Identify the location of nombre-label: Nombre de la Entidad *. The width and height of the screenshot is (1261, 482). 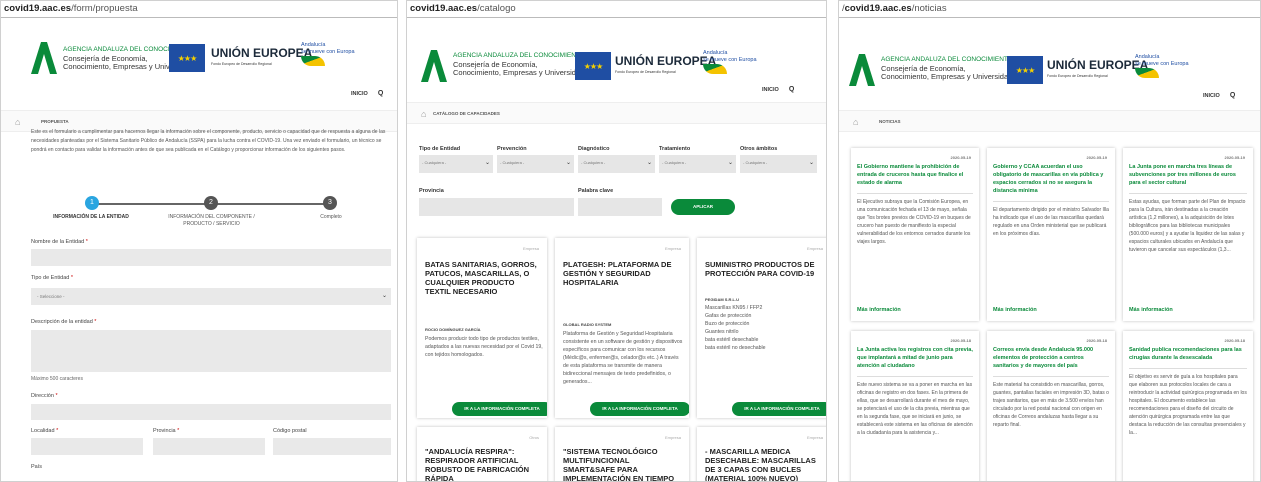
(59, 242).